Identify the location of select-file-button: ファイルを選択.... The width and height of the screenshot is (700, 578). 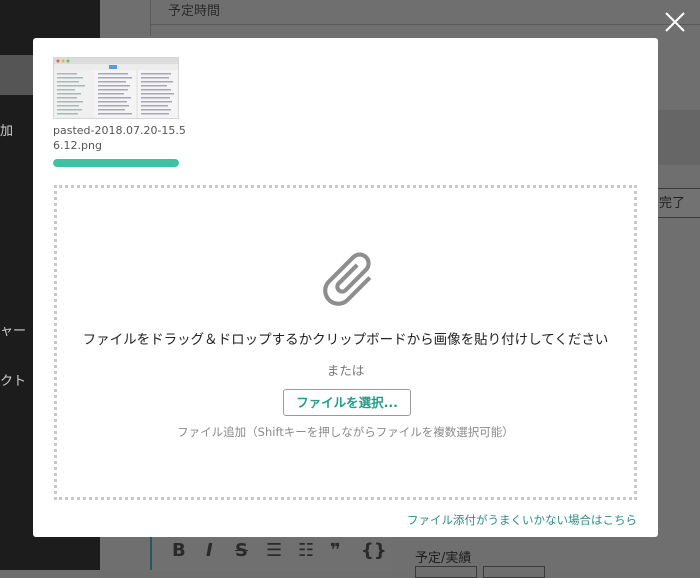
(347, 402).